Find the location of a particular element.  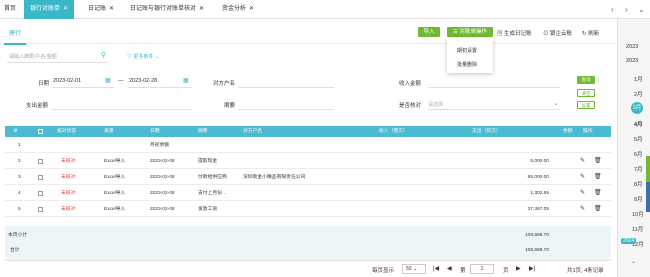

summary-input is located at coordinates (286, 109).